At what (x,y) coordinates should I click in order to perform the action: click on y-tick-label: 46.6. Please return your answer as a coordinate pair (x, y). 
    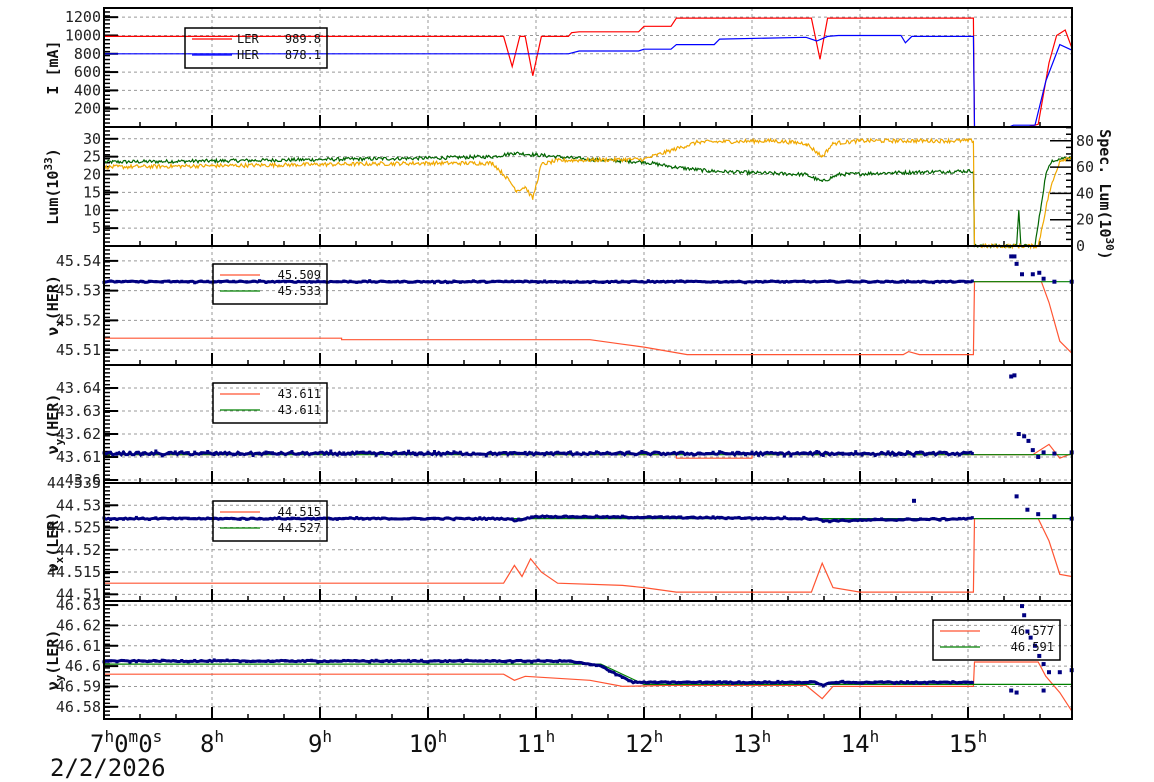
    Looking at the image, I should click on (83, 666).